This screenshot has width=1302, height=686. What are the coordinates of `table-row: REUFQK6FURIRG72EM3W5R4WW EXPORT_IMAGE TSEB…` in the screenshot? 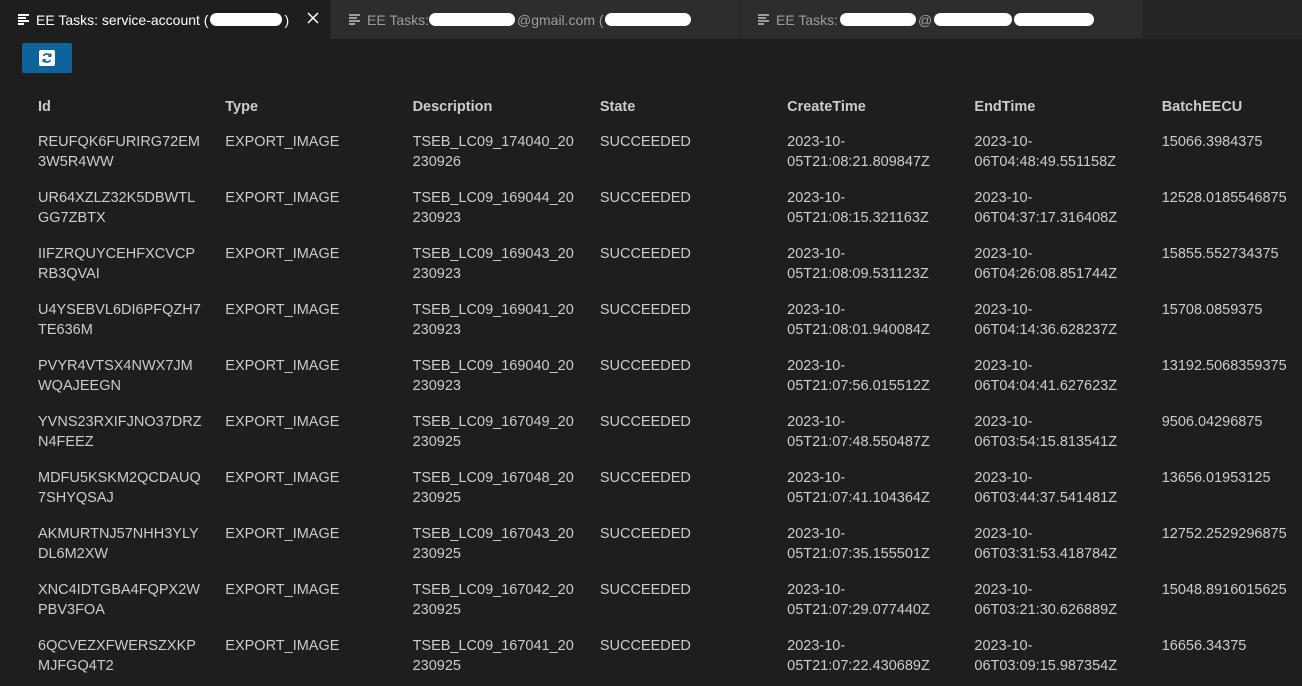 It's located at (665, 154).